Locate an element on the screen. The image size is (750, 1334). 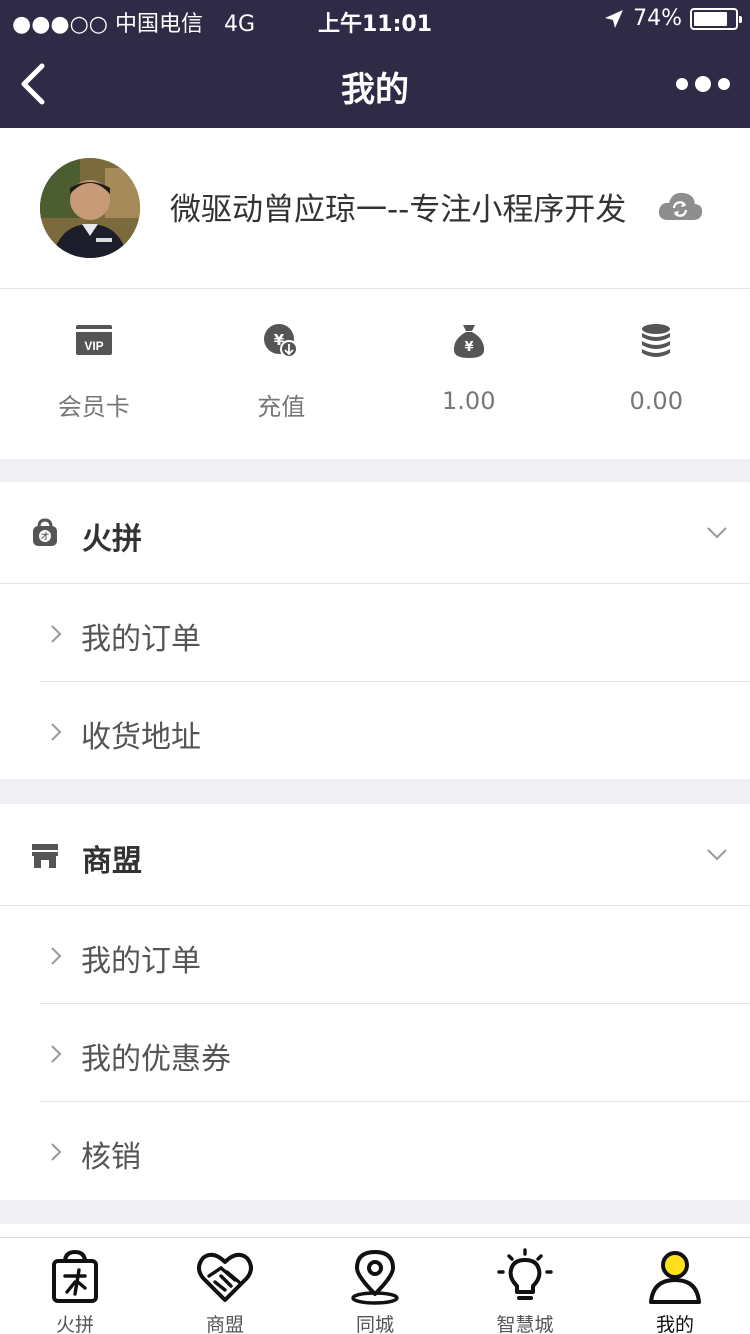
cloud-sync-icon is located at coordinates (680, 206).